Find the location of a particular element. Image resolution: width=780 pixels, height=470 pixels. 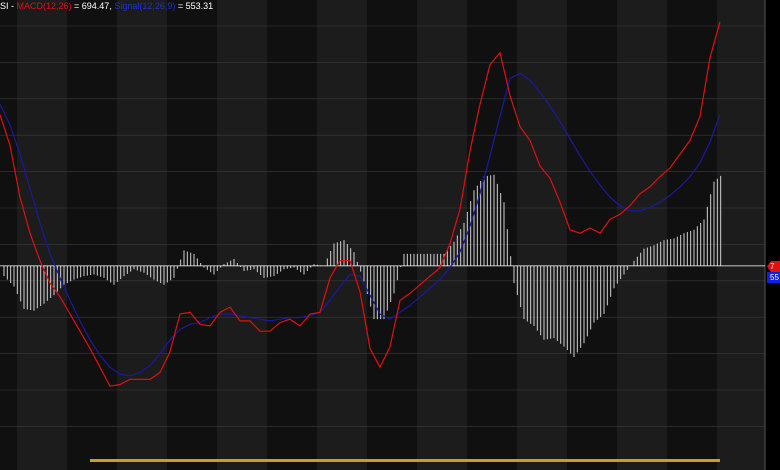

legend-signal-label: Signal(12,26,9) is located at coordinates (145, 6).